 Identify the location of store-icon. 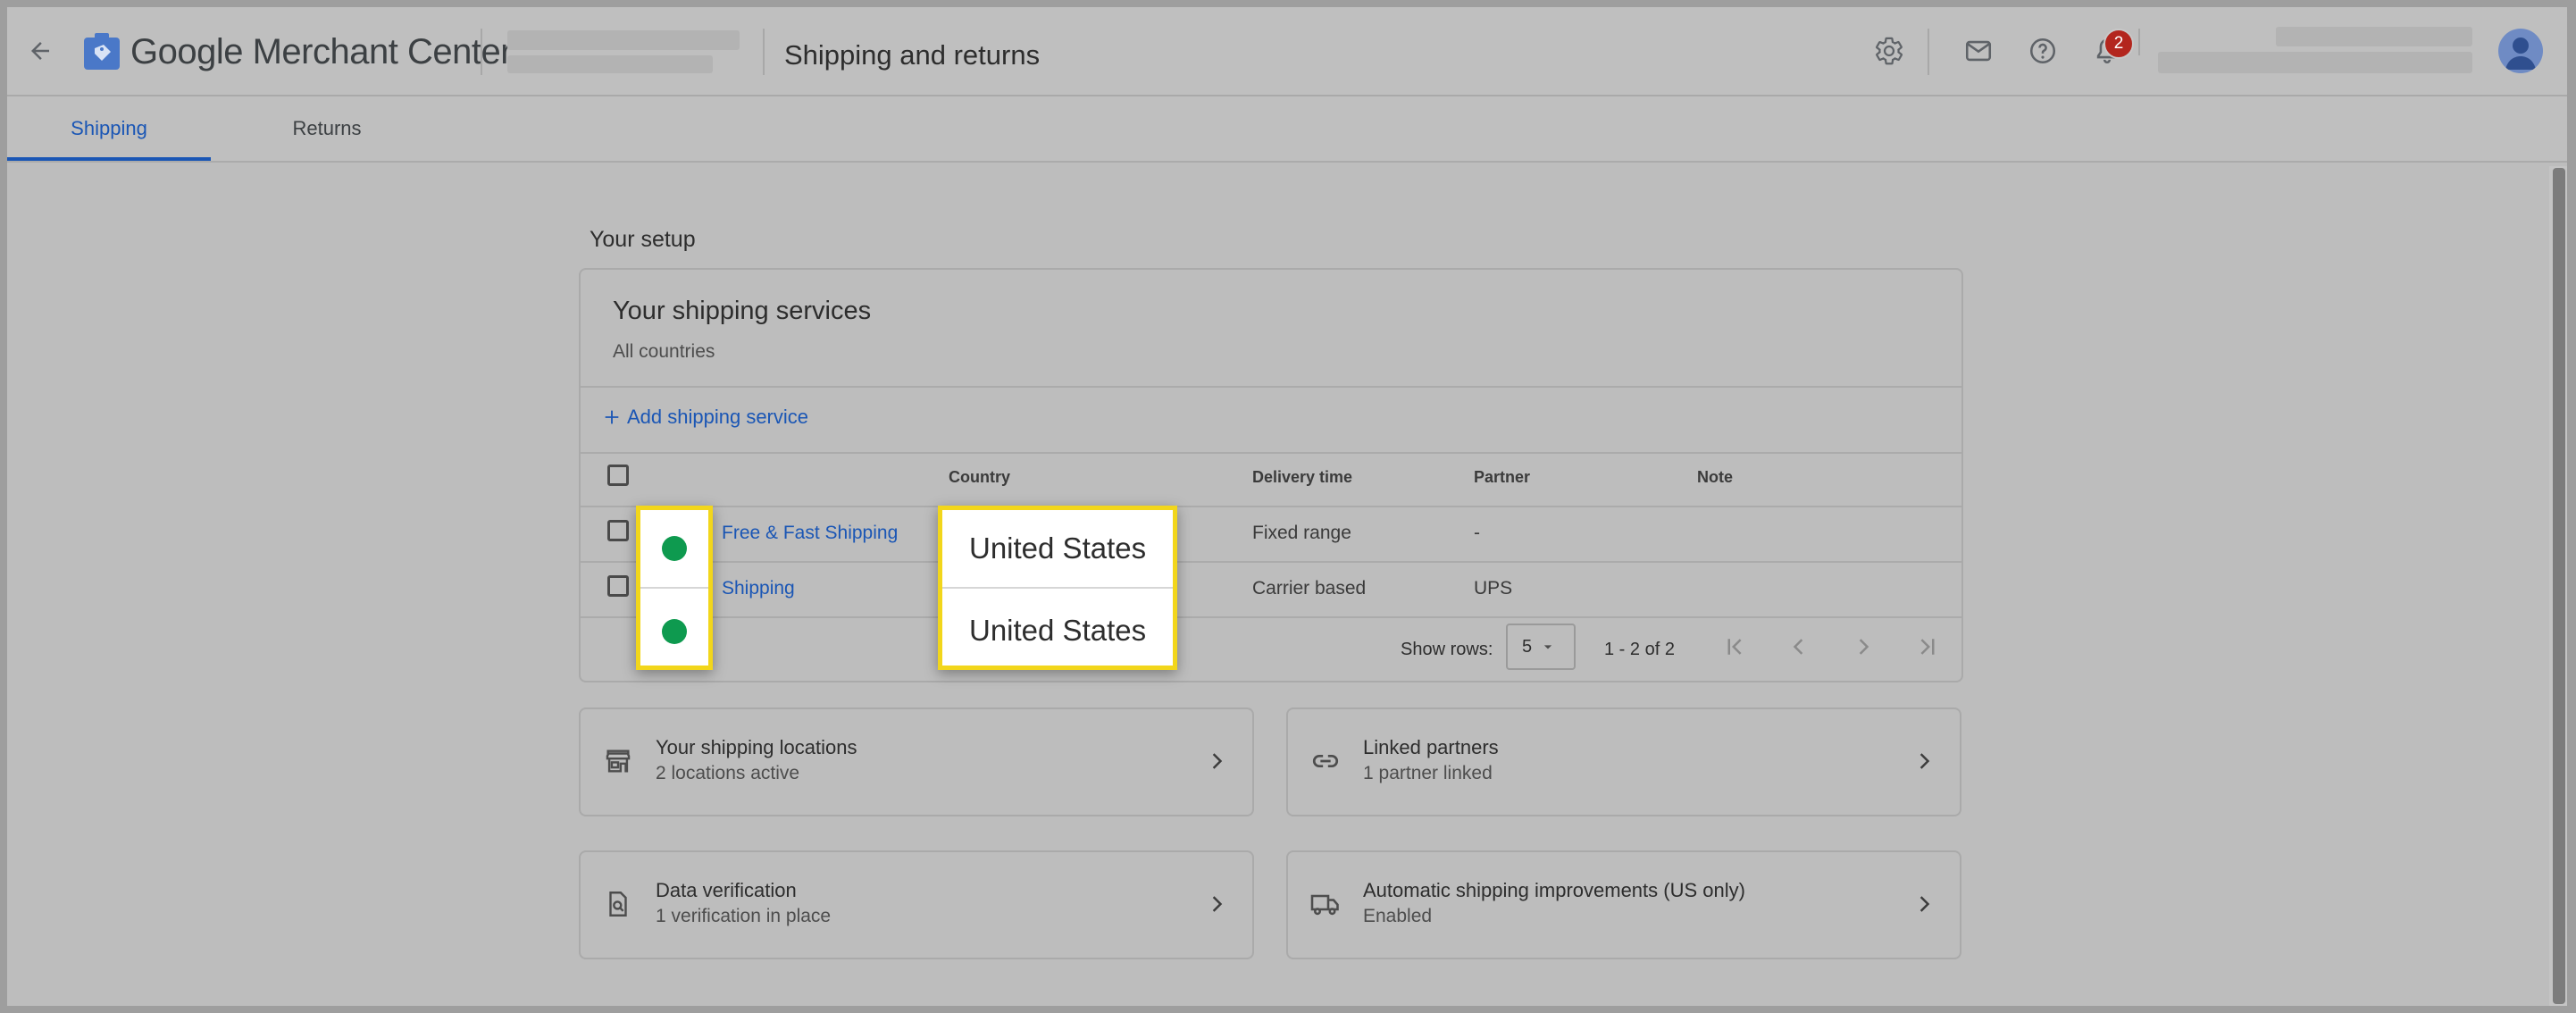
(618, 761).